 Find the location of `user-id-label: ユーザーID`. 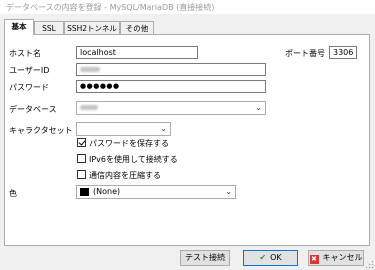

user-id-label: ユーザーID is located at coordinates (29, 70).